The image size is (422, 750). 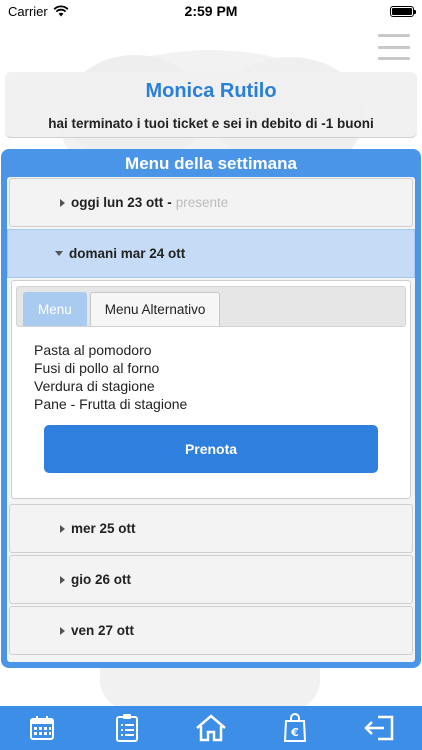 I want to click on battery-icon, so click(x=402, y=11).